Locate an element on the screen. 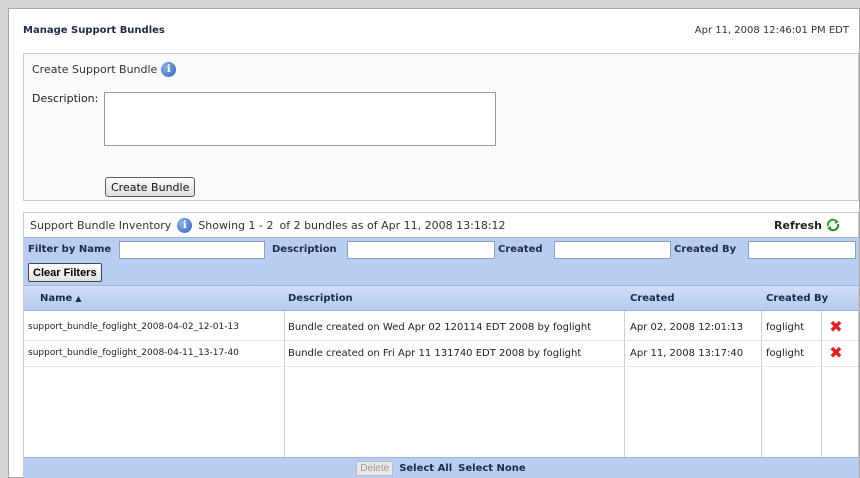 This screenshot has height=478, width=860. filter-created-input is located at coordinates (612, 250).